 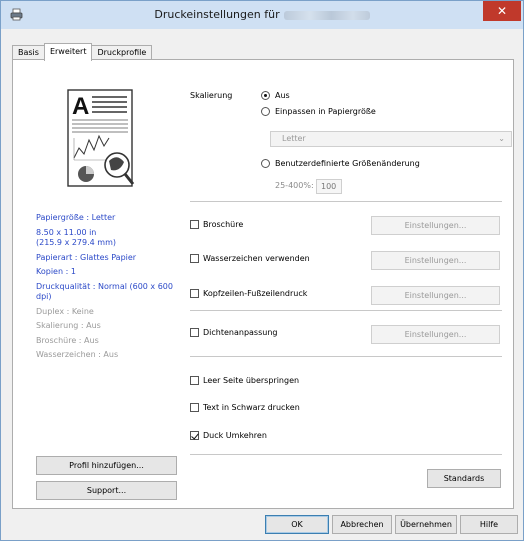 What do you see at coordinates (240, 332) in the screenshot?
I see `density-label: Dichtenanpassung` at bounding box center [240, 332].